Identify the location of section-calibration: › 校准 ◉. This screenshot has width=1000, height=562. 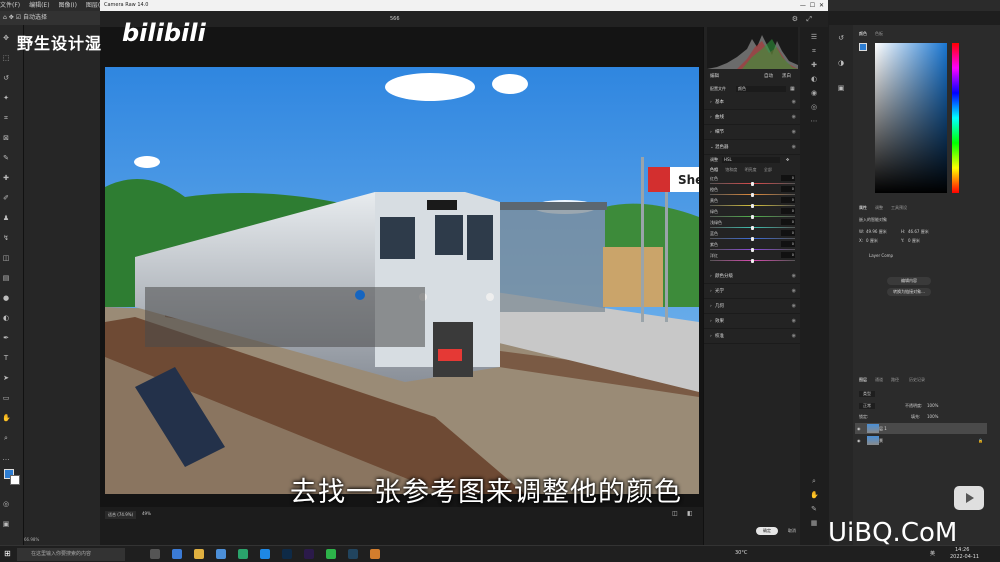
(752, 336).